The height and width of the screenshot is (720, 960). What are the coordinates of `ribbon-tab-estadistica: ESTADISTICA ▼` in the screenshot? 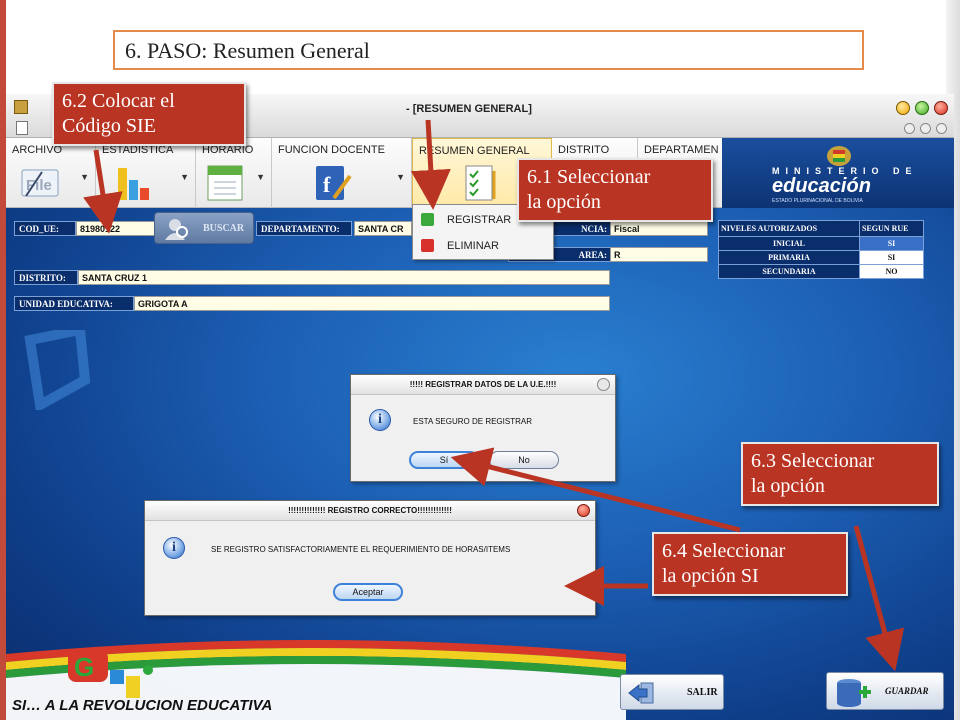 It's located at (146, 173).